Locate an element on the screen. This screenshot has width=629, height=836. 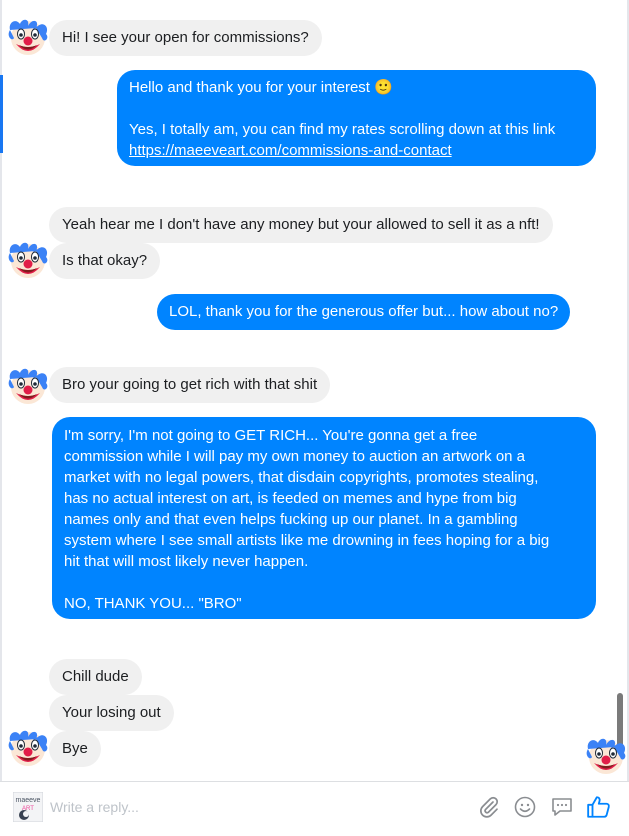
speech-bubble-icon is located at coordinates (562, 807).